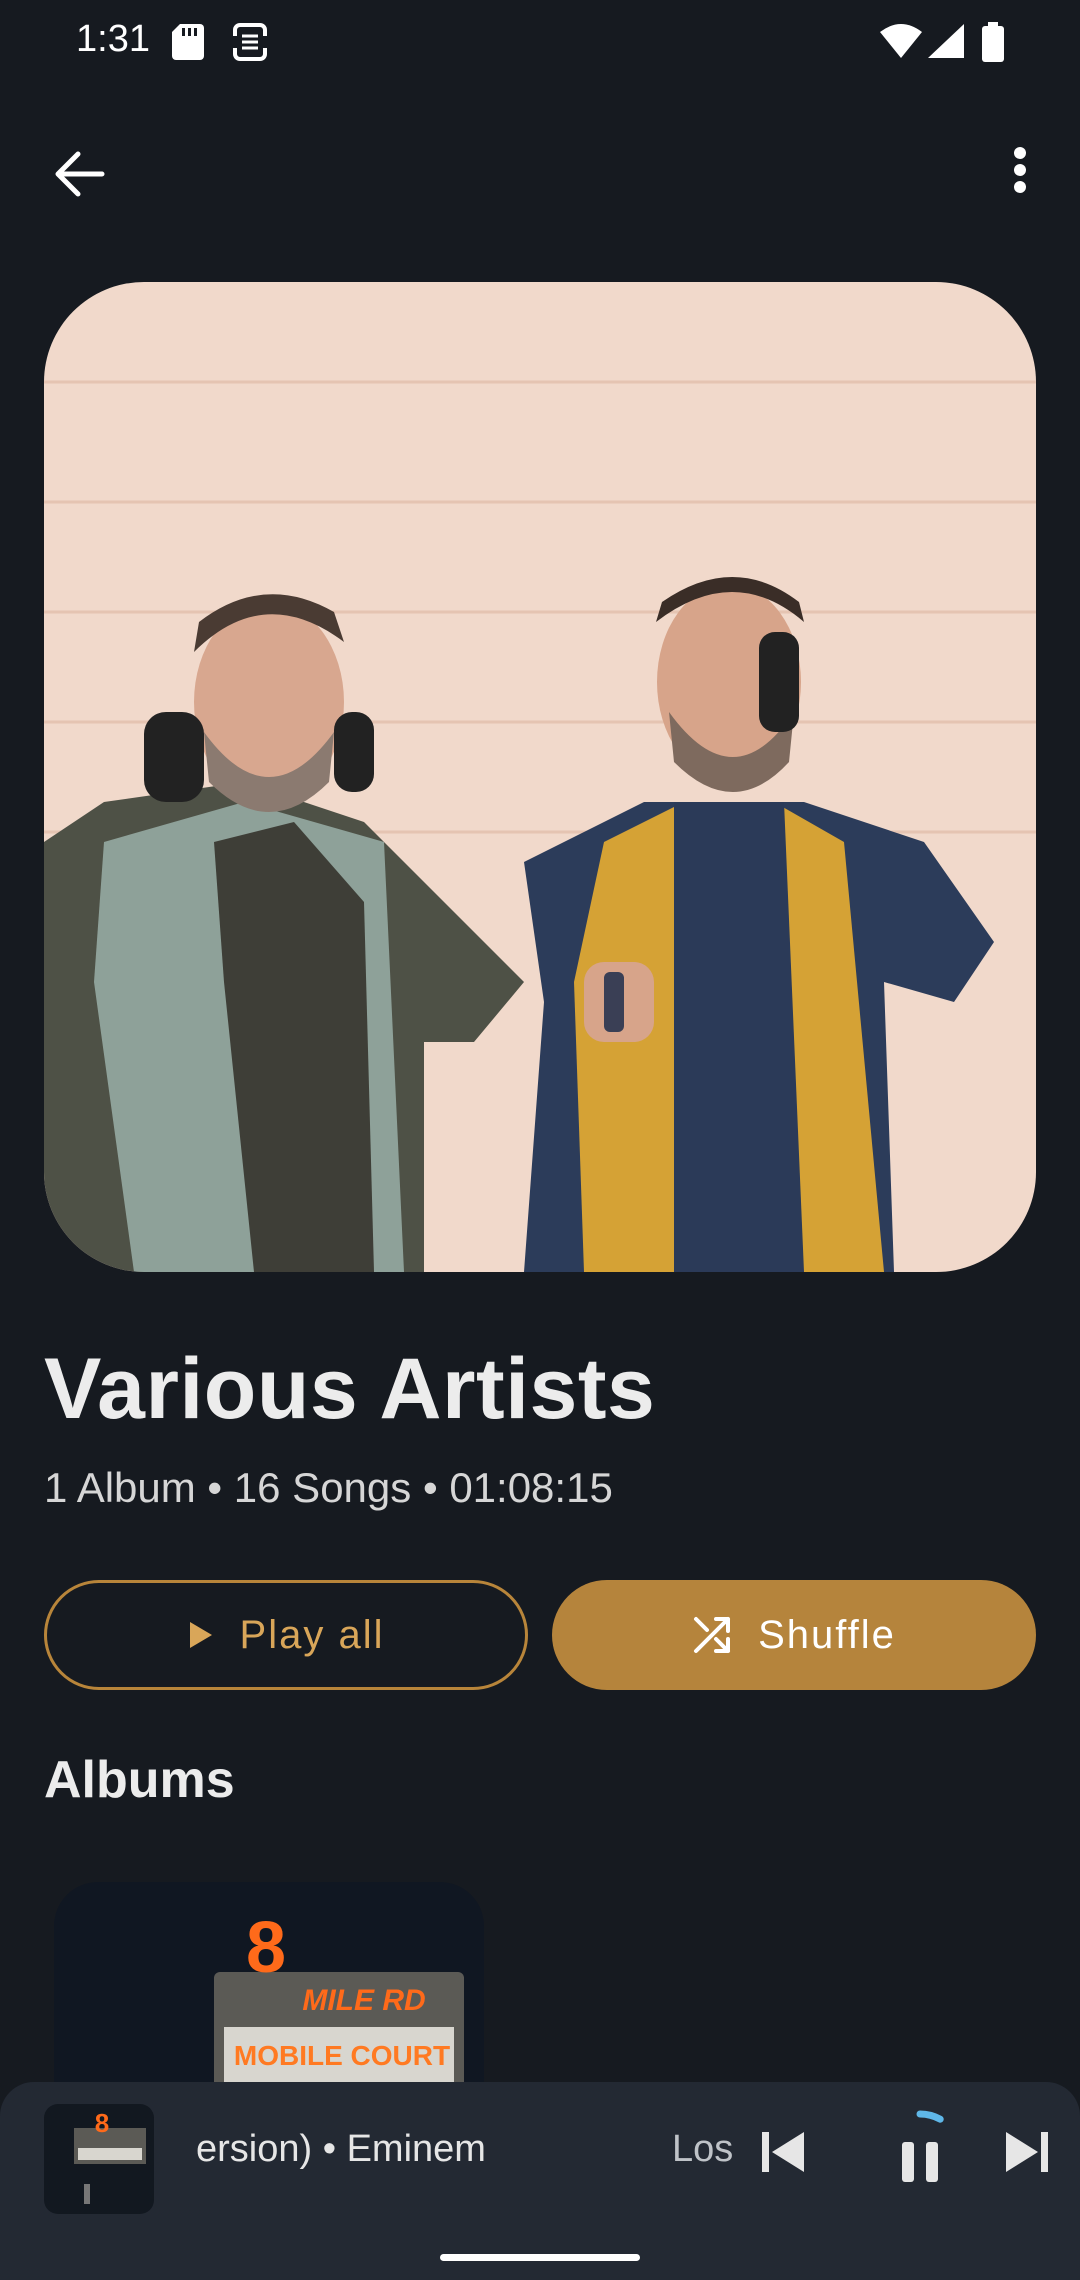 The height and width of the screenshot is (2280, 1080). Describe the element at coordinates (342, 2055) in the screenshot. I see `album-art-line3: MOBILE COURT` at that location.